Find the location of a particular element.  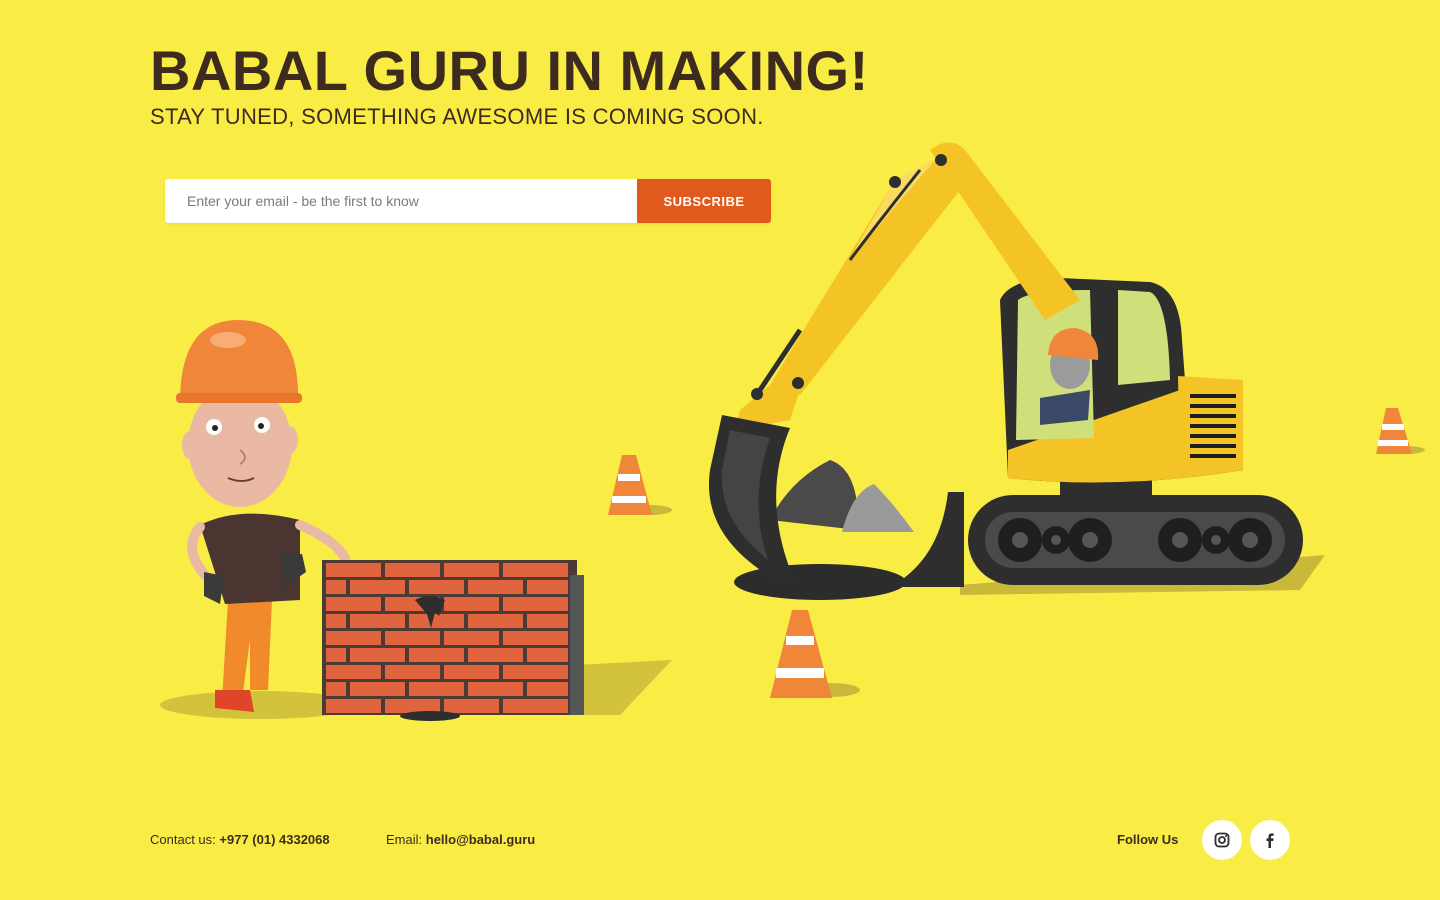

brick-wall is located at coordinates (453, 640).